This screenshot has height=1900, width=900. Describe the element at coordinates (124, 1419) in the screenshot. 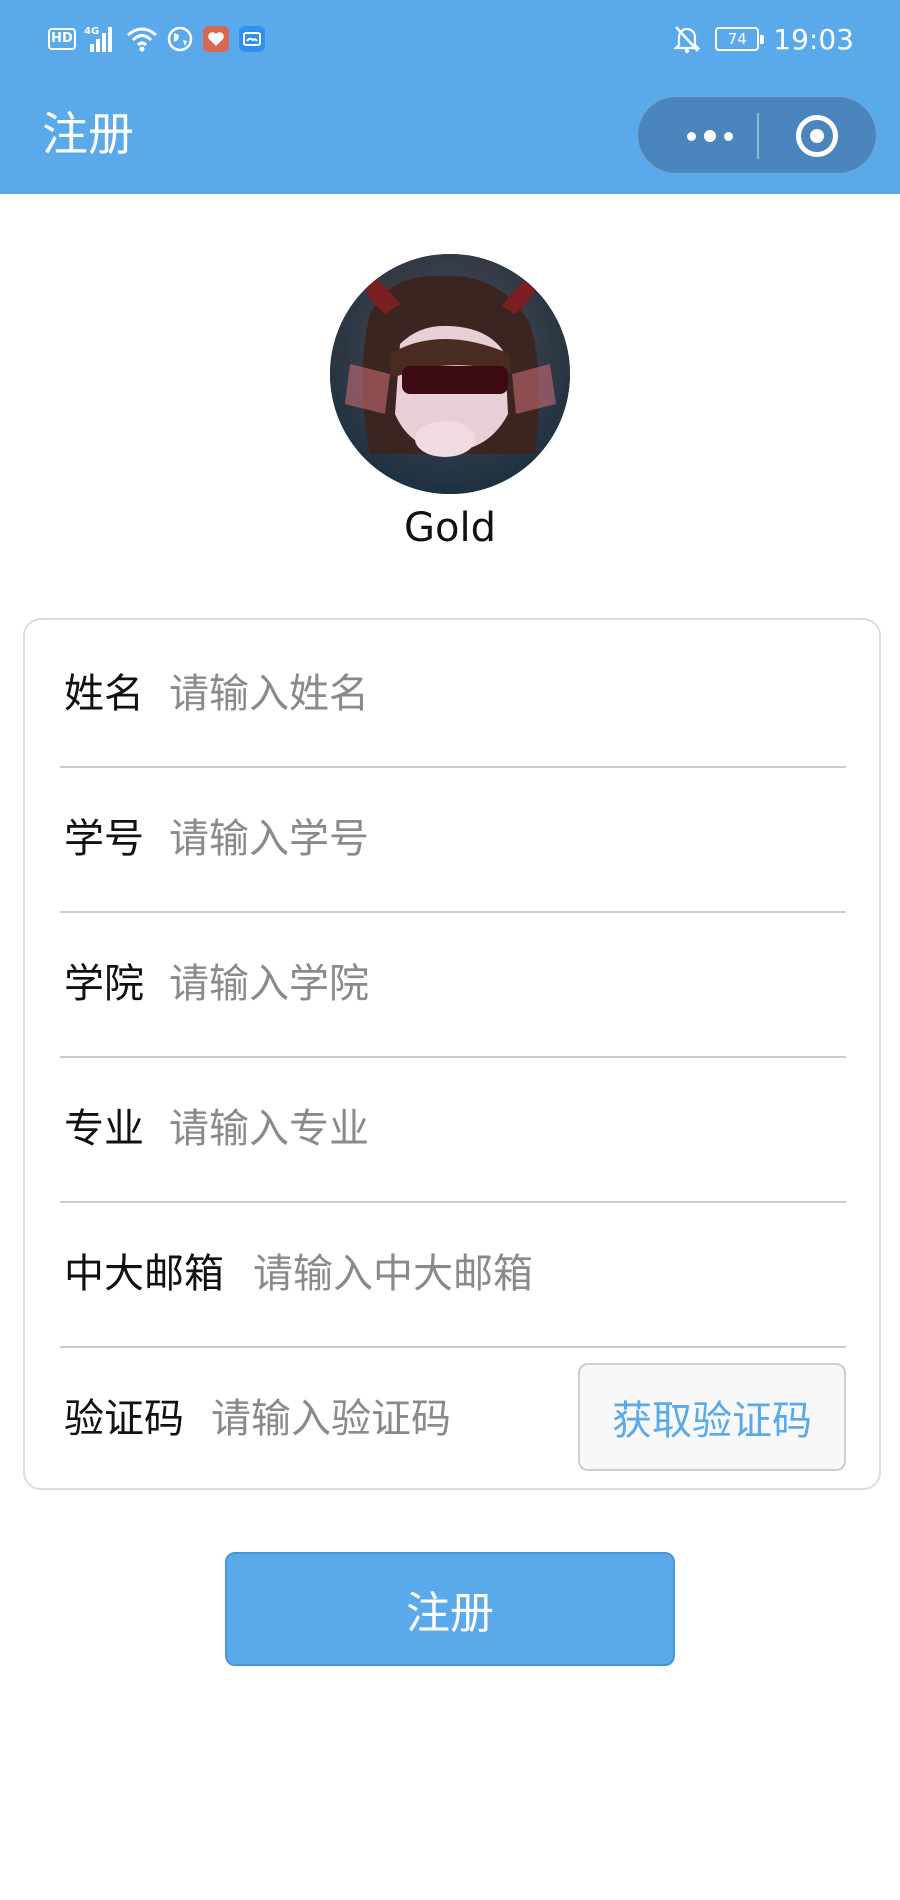

I see `verification-label: 验证码` at that location.